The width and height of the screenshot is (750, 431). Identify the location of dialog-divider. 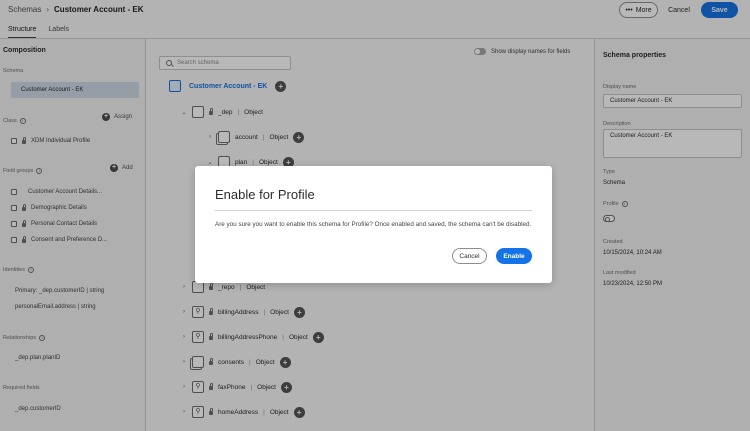
(373, 210).